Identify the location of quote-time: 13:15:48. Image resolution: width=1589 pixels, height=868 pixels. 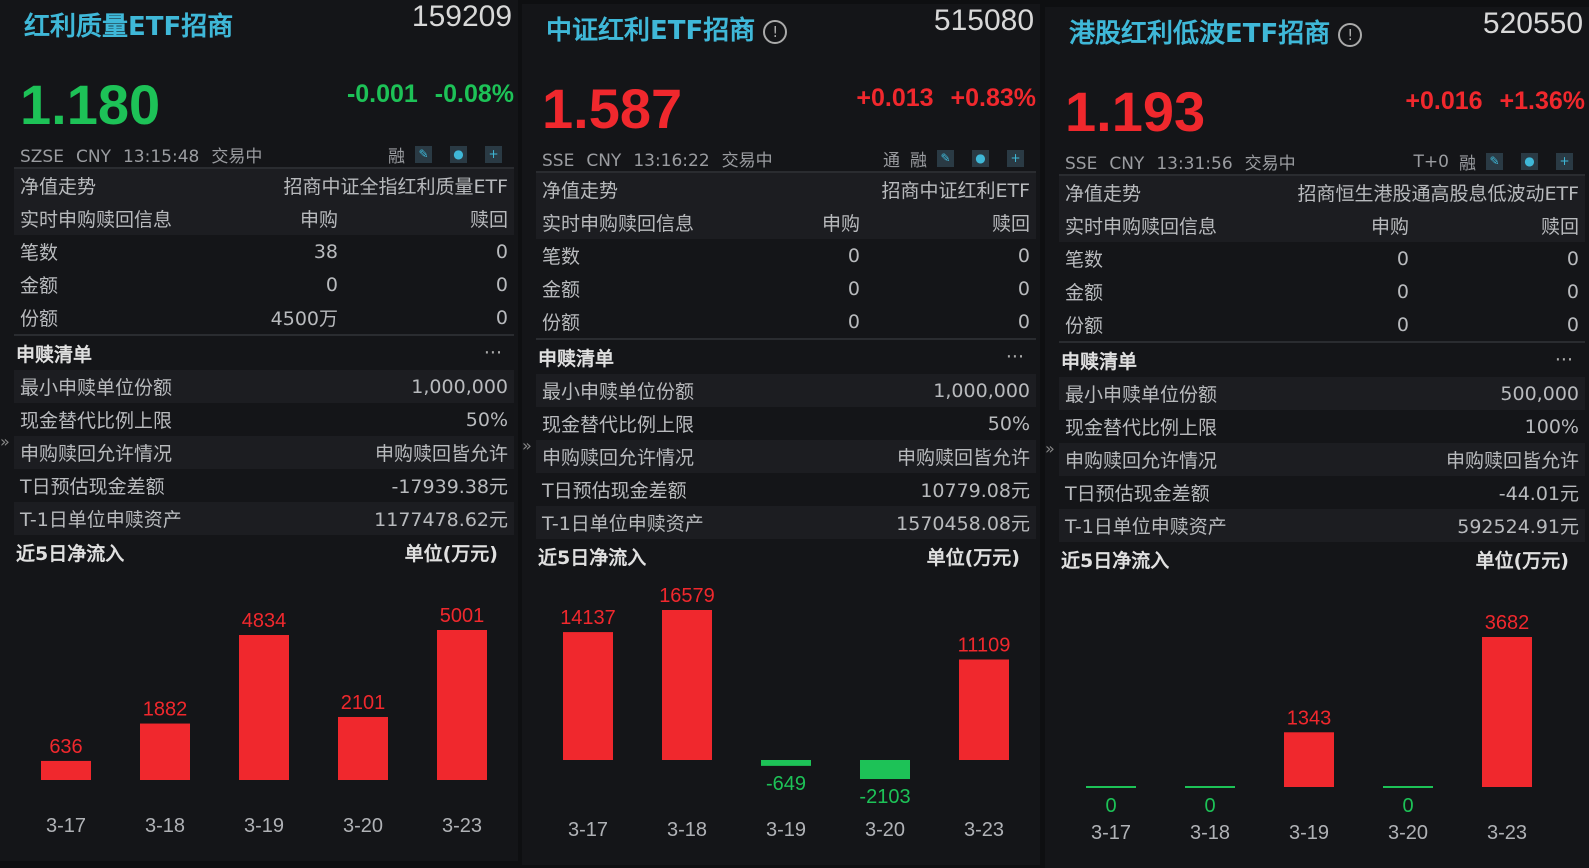
(161, 157).